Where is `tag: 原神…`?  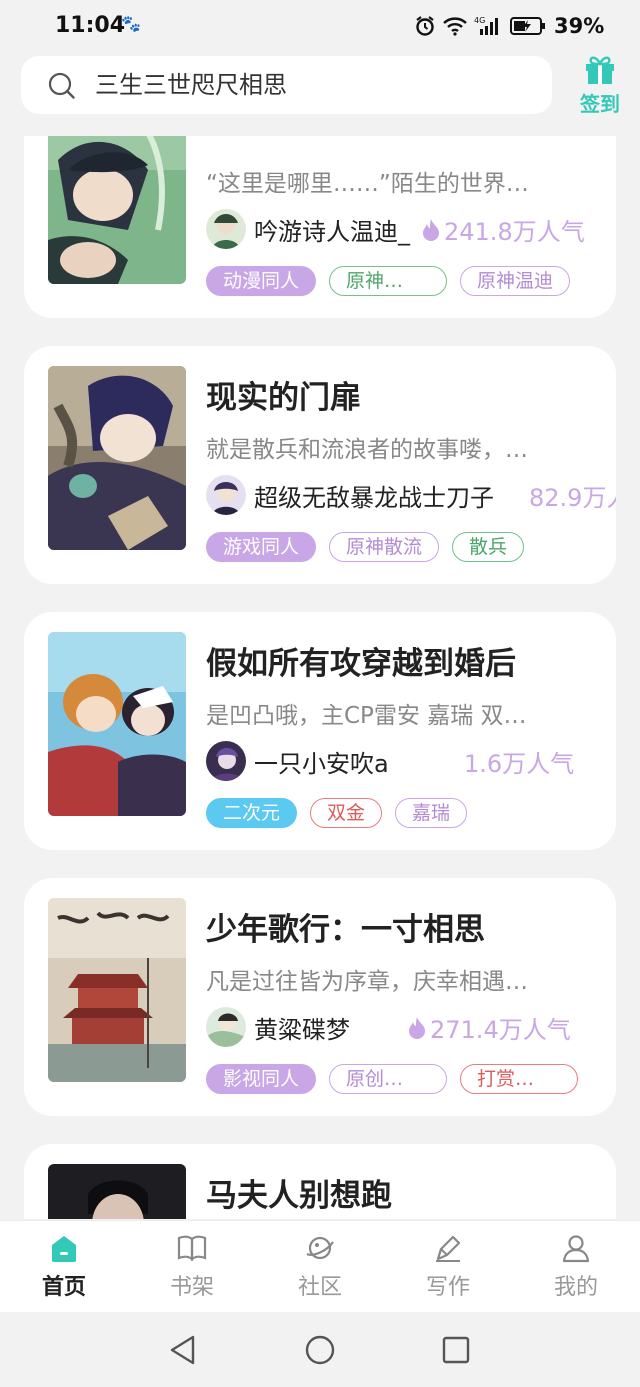
tag: 原神… is located at coordinates (388, 281).